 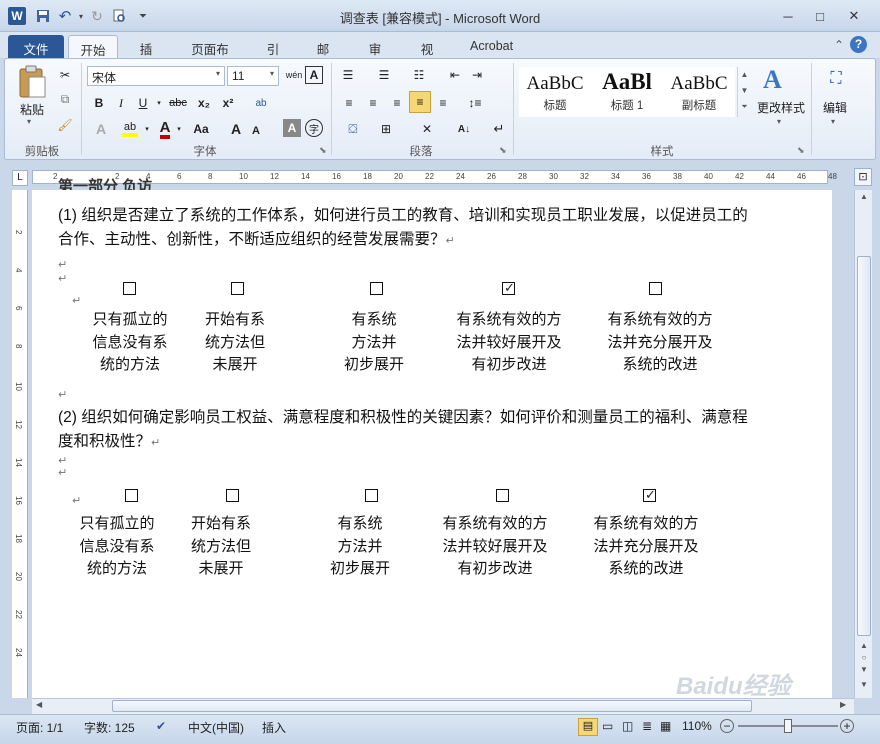 I want to click on underline-button: U, so click(x=143, y=103).